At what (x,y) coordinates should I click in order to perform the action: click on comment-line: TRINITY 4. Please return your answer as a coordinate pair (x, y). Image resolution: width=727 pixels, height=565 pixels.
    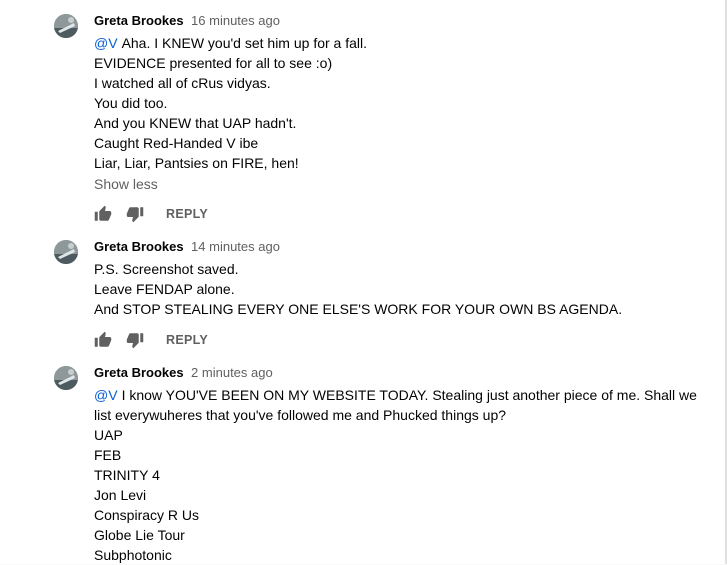
    Looking at the image, I should click on (127, 475).